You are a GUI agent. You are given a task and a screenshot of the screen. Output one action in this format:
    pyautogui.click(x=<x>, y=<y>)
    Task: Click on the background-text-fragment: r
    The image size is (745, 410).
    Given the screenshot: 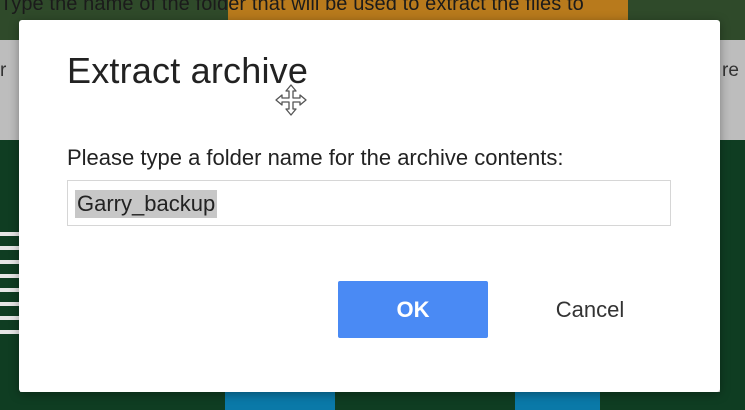 What is the action you would take?
    pyautogui.click(x=3, y=70)
    